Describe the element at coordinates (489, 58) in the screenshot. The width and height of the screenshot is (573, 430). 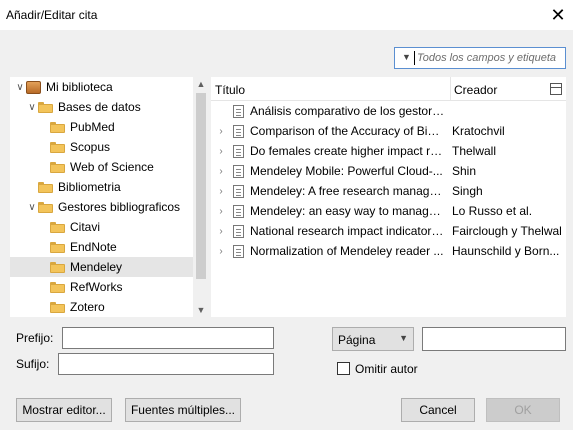
I see `search-input` at that location.